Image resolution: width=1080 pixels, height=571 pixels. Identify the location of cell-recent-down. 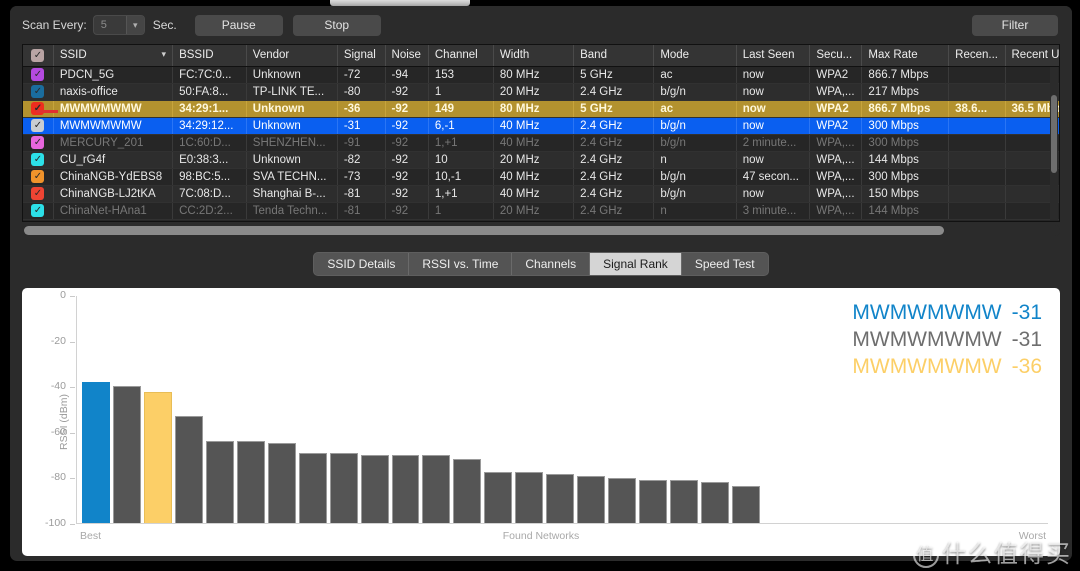
(977, 126).